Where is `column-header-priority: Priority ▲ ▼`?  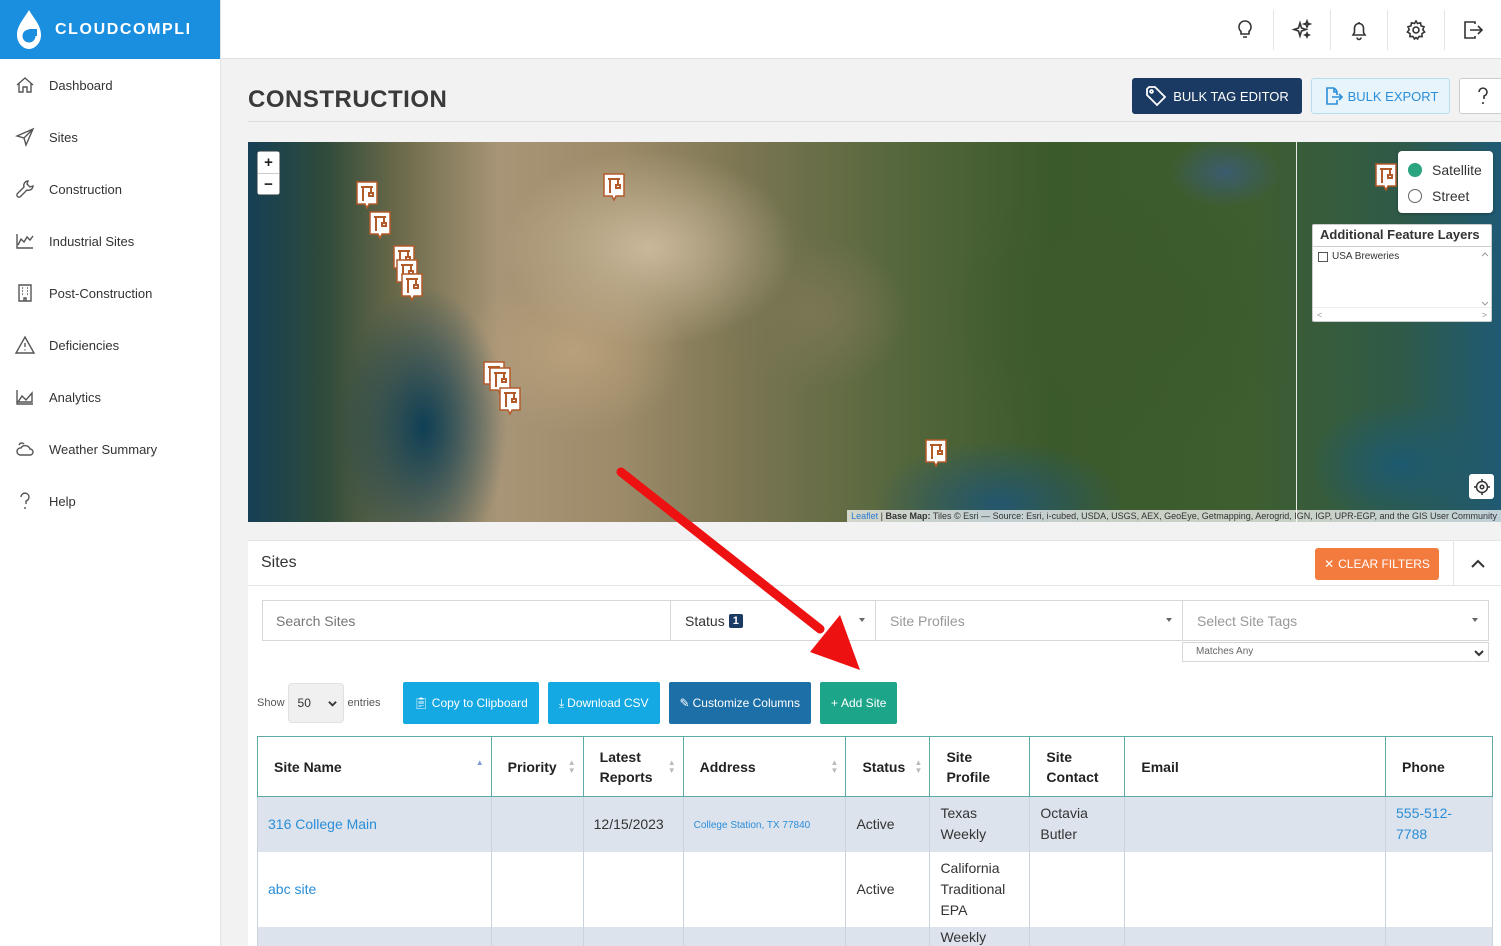
column-header-priority: Priority ▲ ▼ is located at coordinates (537, 766).